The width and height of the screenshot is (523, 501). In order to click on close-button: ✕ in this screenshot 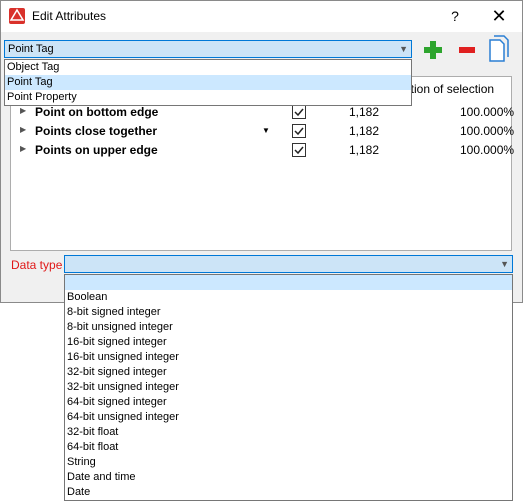, I will do `click(499, 16)`.